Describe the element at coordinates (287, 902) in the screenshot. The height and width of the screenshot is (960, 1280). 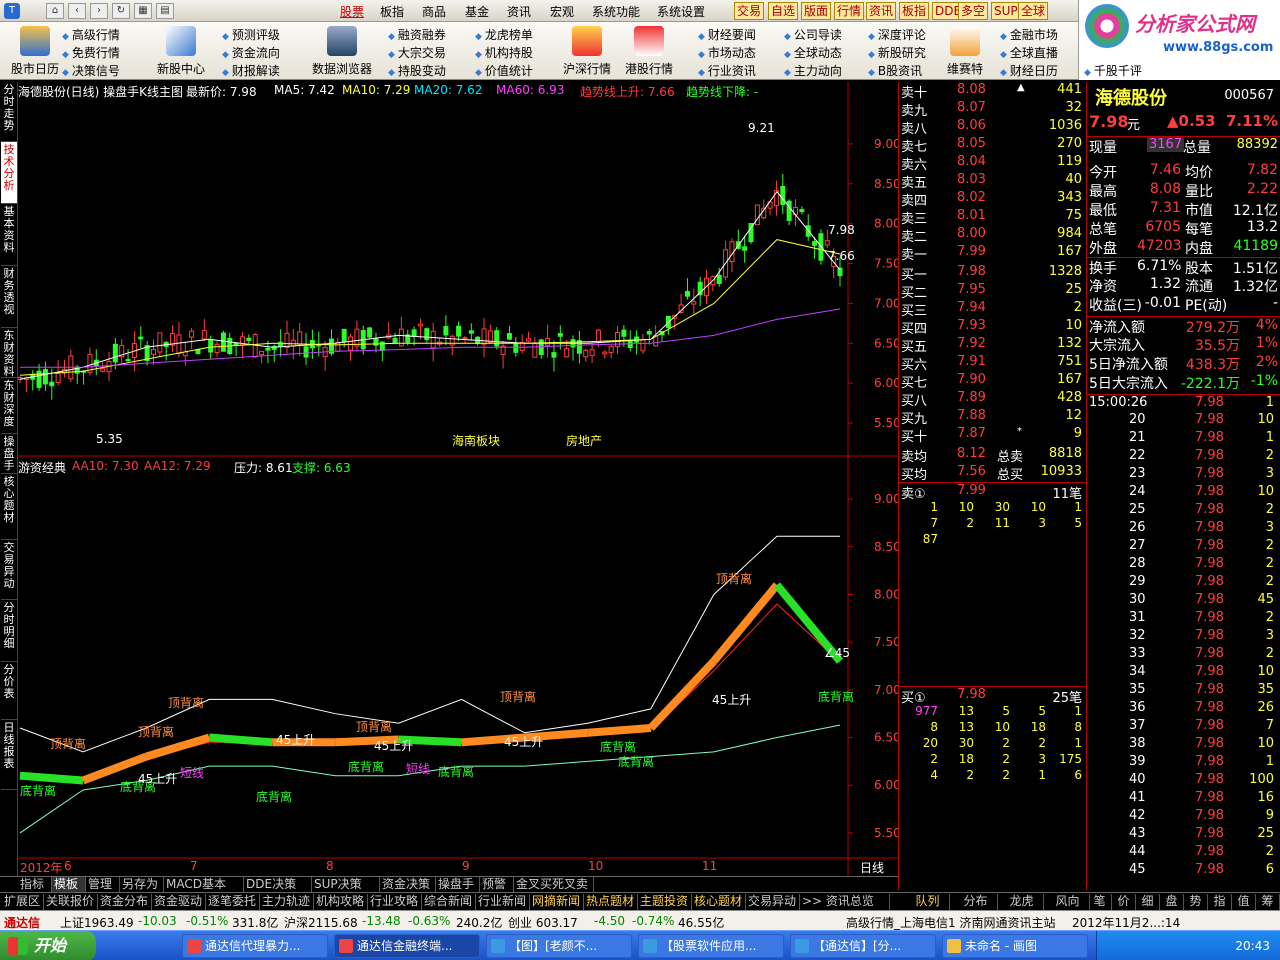
I see `footer-tab: 主力轨迹` at that location.